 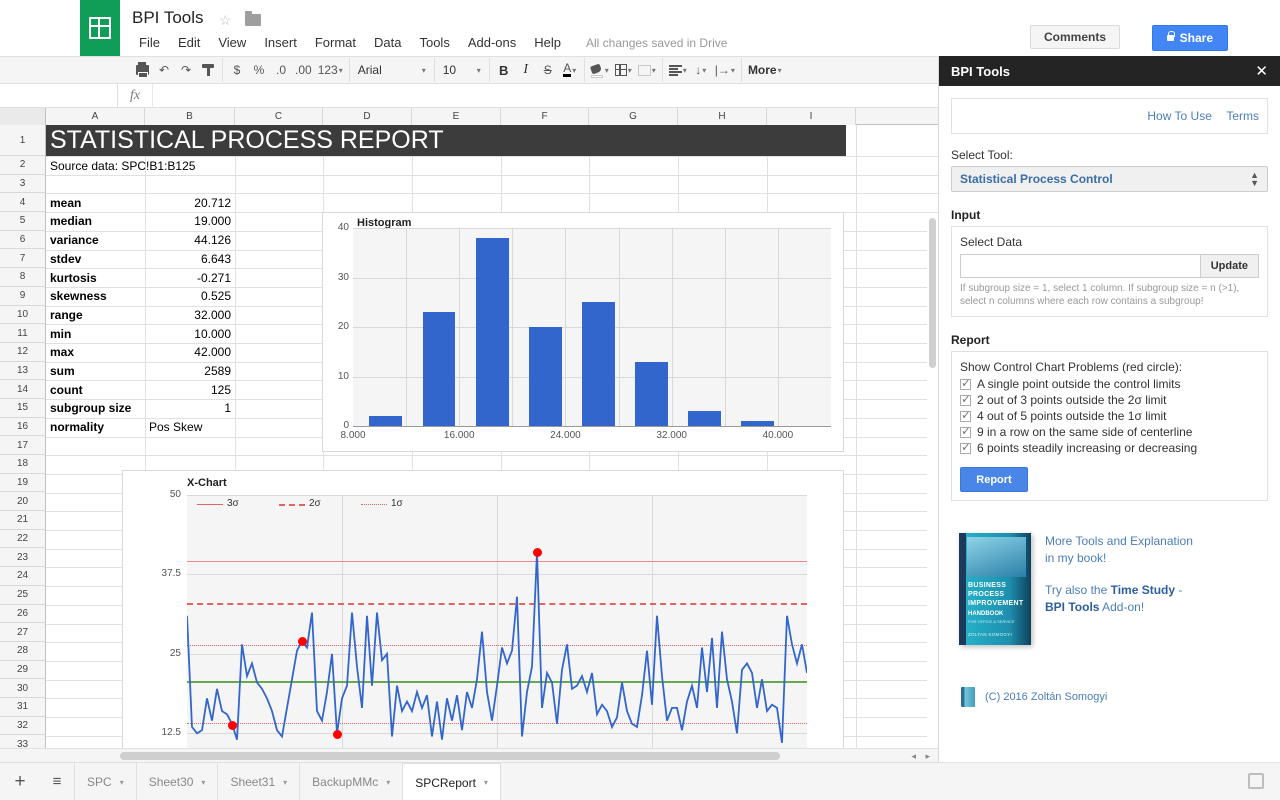 What do you see at coordinates (164, 70) in the screenshot?
I see `undo-icon: ↶` at bounding box center [164, 70].